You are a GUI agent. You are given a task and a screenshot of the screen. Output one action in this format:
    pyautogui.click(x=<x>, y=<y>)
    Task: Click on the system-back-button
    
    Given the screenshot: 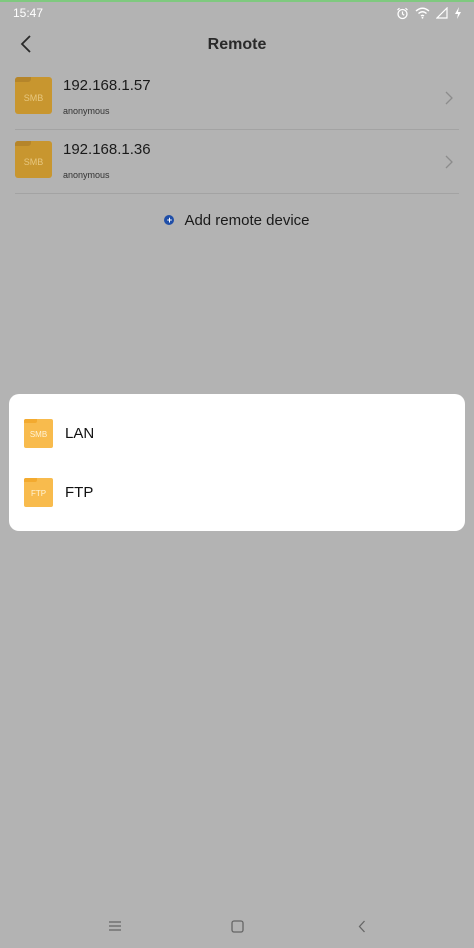 What is the action you would take?
    pyautogui.click(x=362, y=926)
    